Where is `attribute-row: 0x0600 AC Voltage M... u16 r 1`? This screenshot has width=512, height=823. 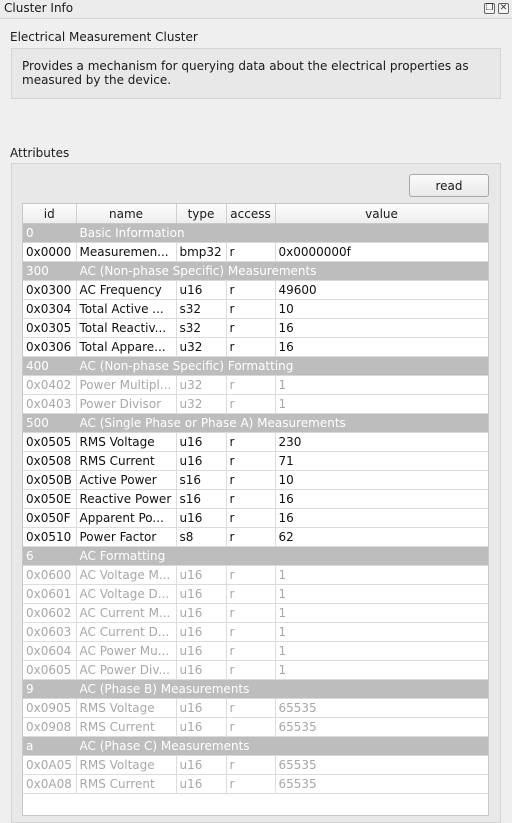 attribute-row: 0x0600 AC Voltage M... u16 r 1 is located at coordinates (255, 575).